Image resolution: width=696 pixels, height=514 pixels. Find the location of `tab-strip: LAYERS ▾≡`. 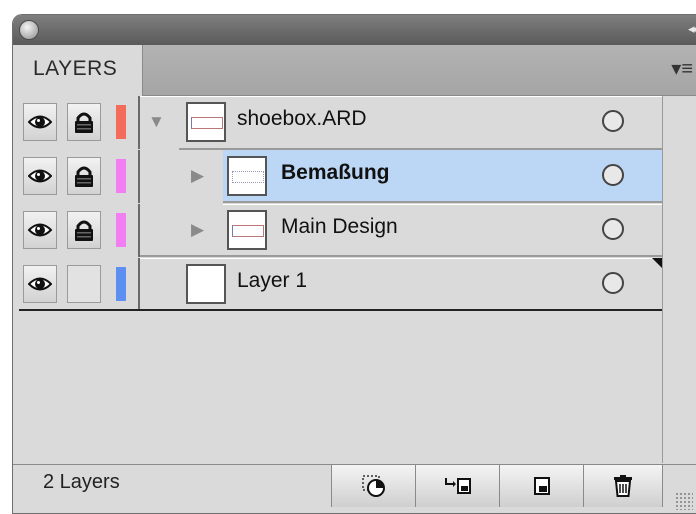

tab-strip: LAYERS ▾≡ is located at coordinates (354, 70).